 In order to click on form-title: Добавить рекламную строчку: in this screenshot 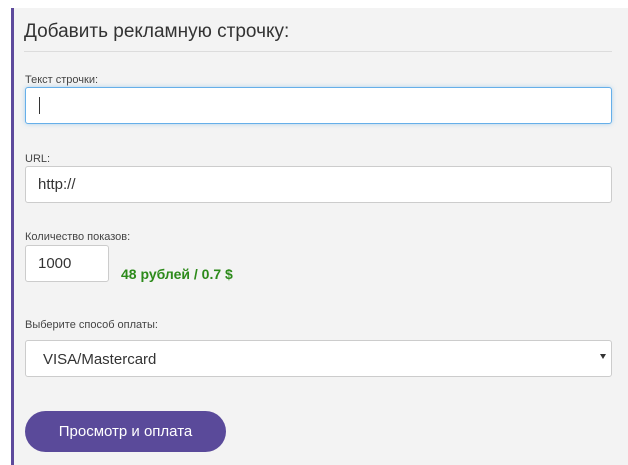, I will do `click(157, 31)`.